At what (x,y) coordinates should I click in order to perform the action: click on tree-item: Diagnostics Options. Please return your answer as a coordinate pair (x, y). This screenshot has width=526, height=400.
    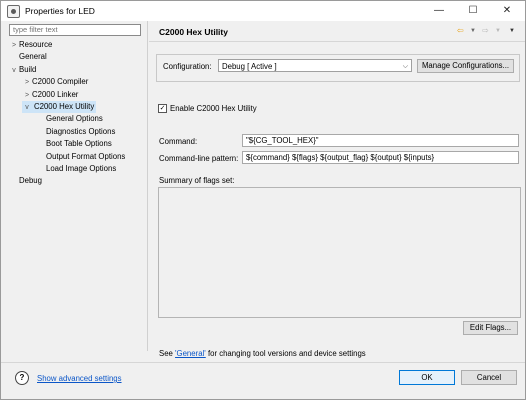
    Looking at the image, I should click on (75, 132).